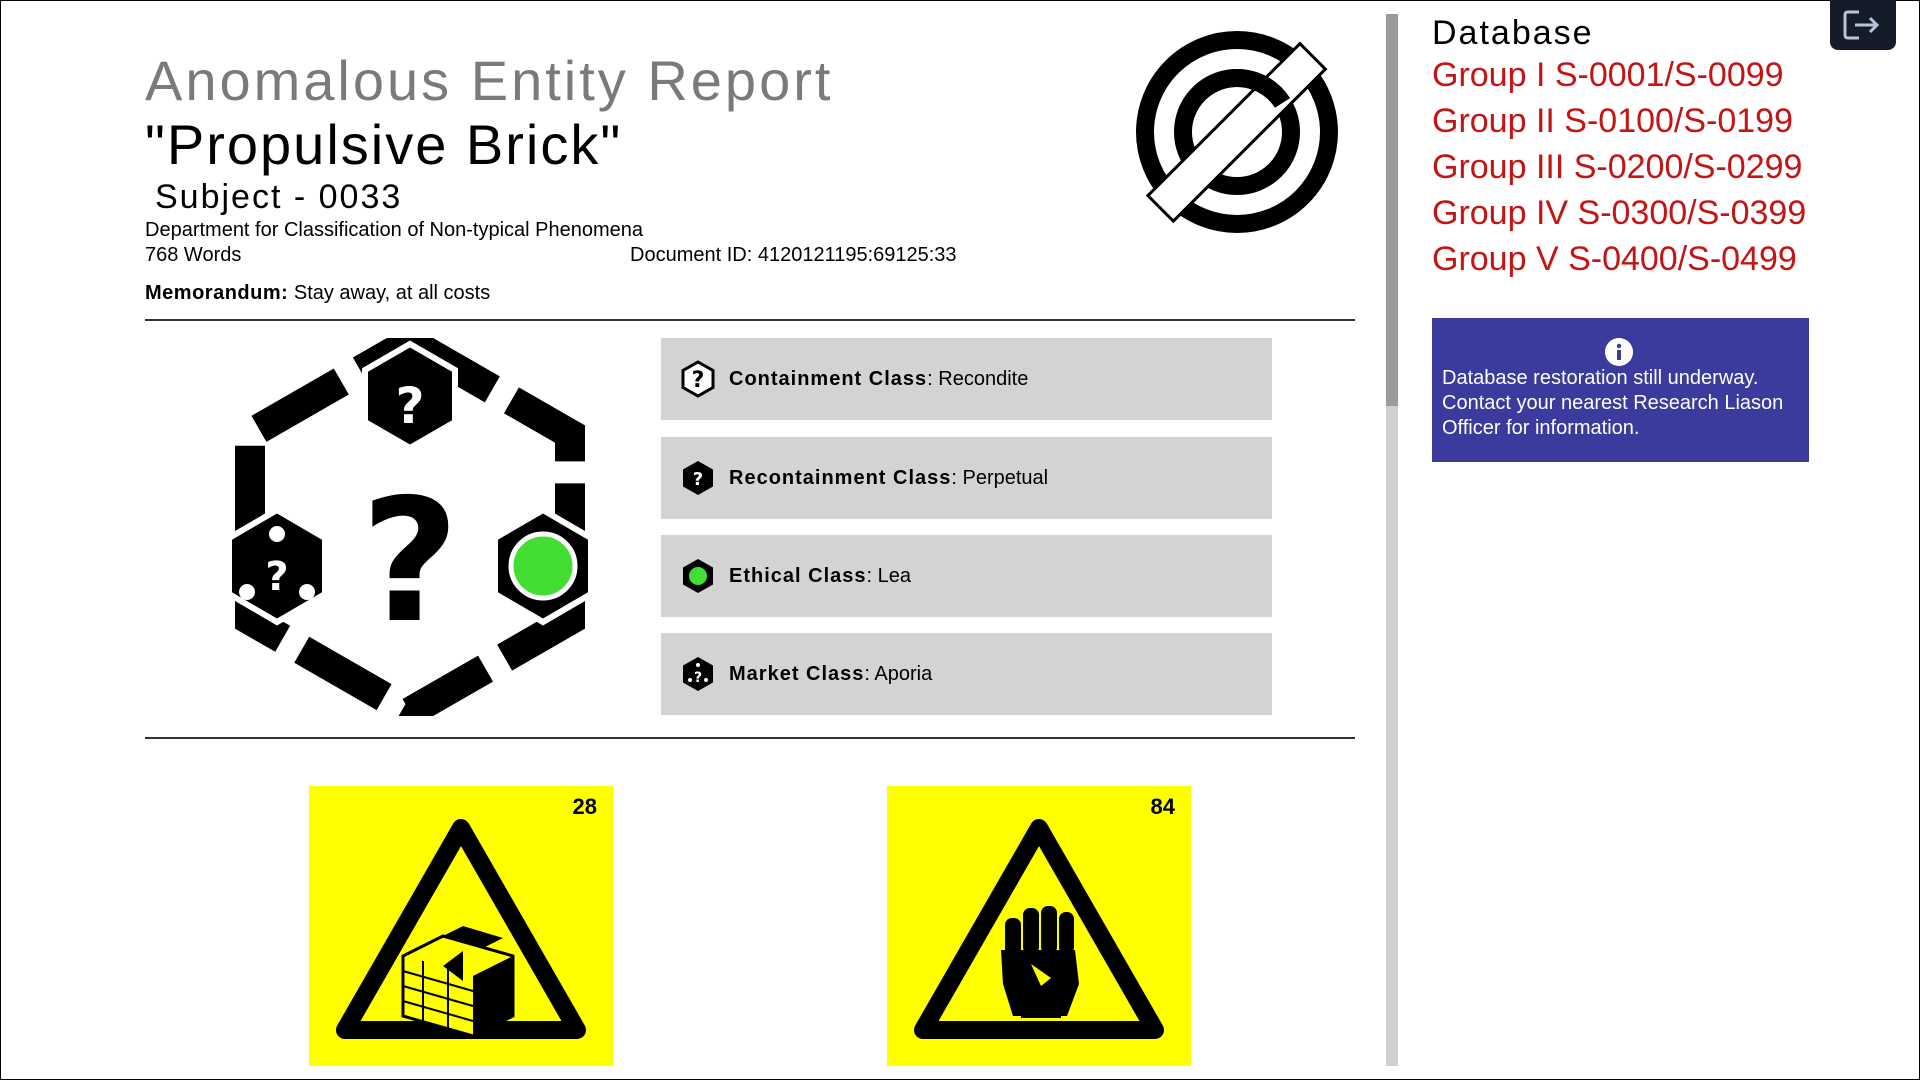 The width and height of the screenshot is (1920, 1080). Describe the element at coordinates (1619, 352) in the screenshot. I see `info-icon` at that location.